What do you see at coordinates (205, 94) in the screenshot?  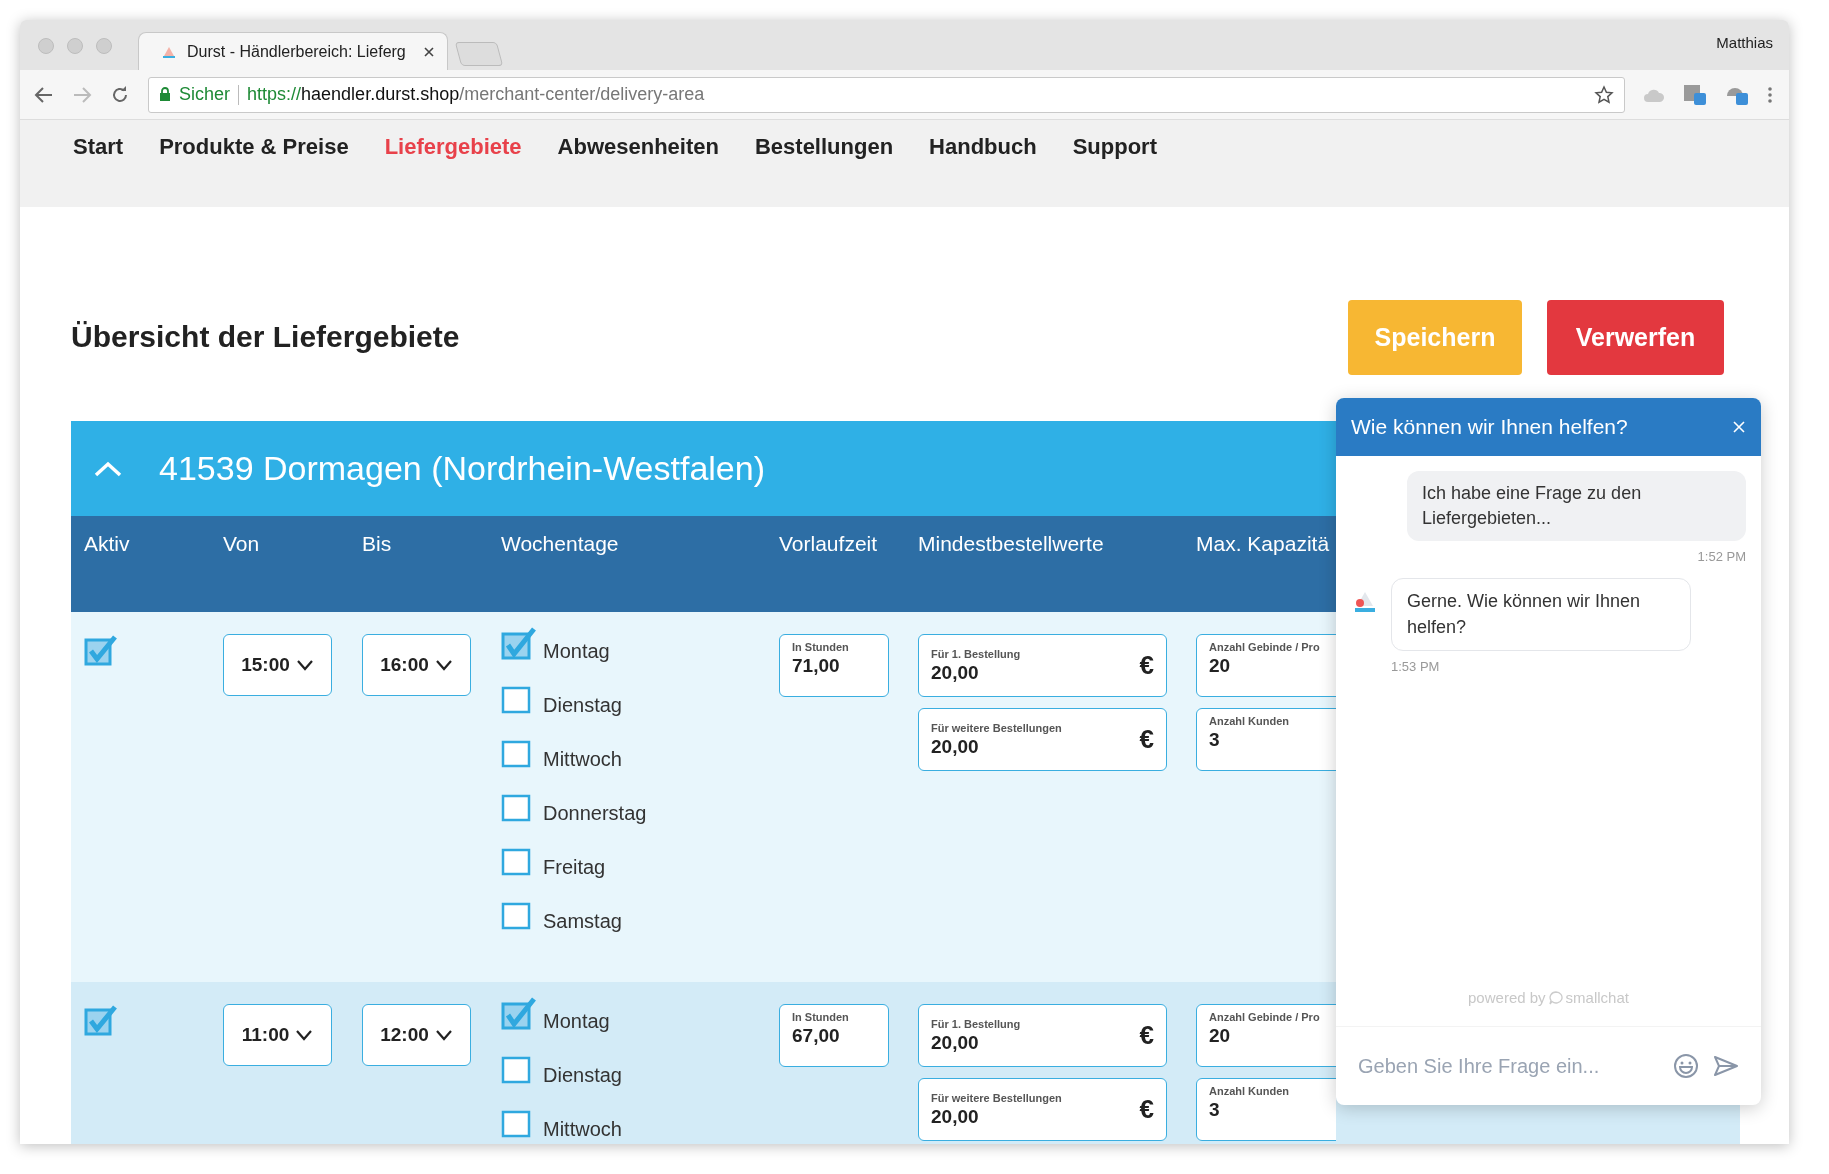 I see `security-label: Sicher` at bounding box center [205, 94].